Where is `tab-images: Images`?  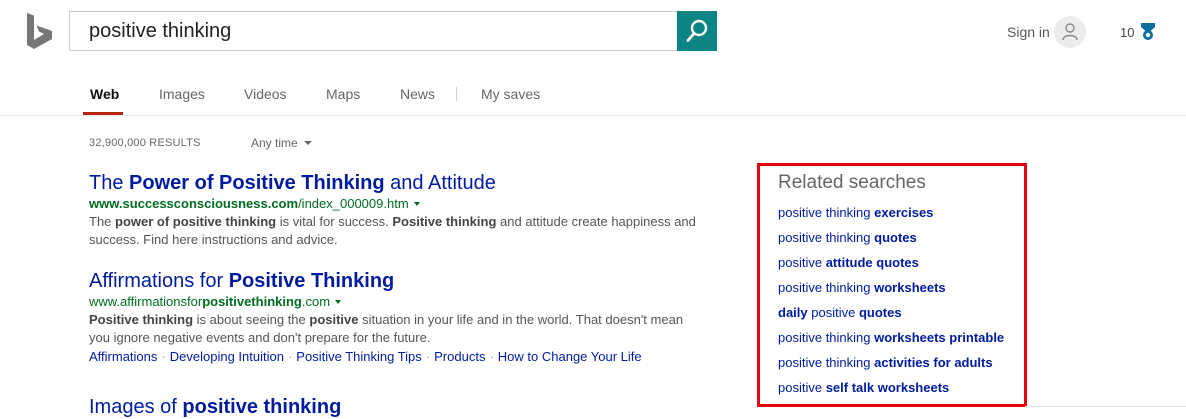
tab-images: Images is located at coordinates (182, 94).